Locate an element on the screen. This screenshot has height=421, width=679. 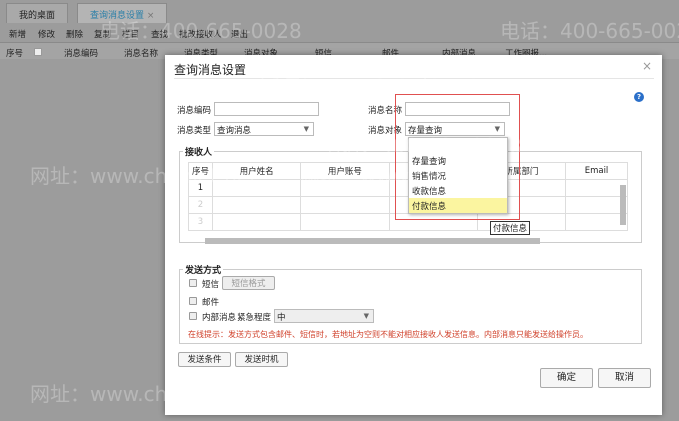
col-header: 消息编码 is located at coordinates (81, 54).